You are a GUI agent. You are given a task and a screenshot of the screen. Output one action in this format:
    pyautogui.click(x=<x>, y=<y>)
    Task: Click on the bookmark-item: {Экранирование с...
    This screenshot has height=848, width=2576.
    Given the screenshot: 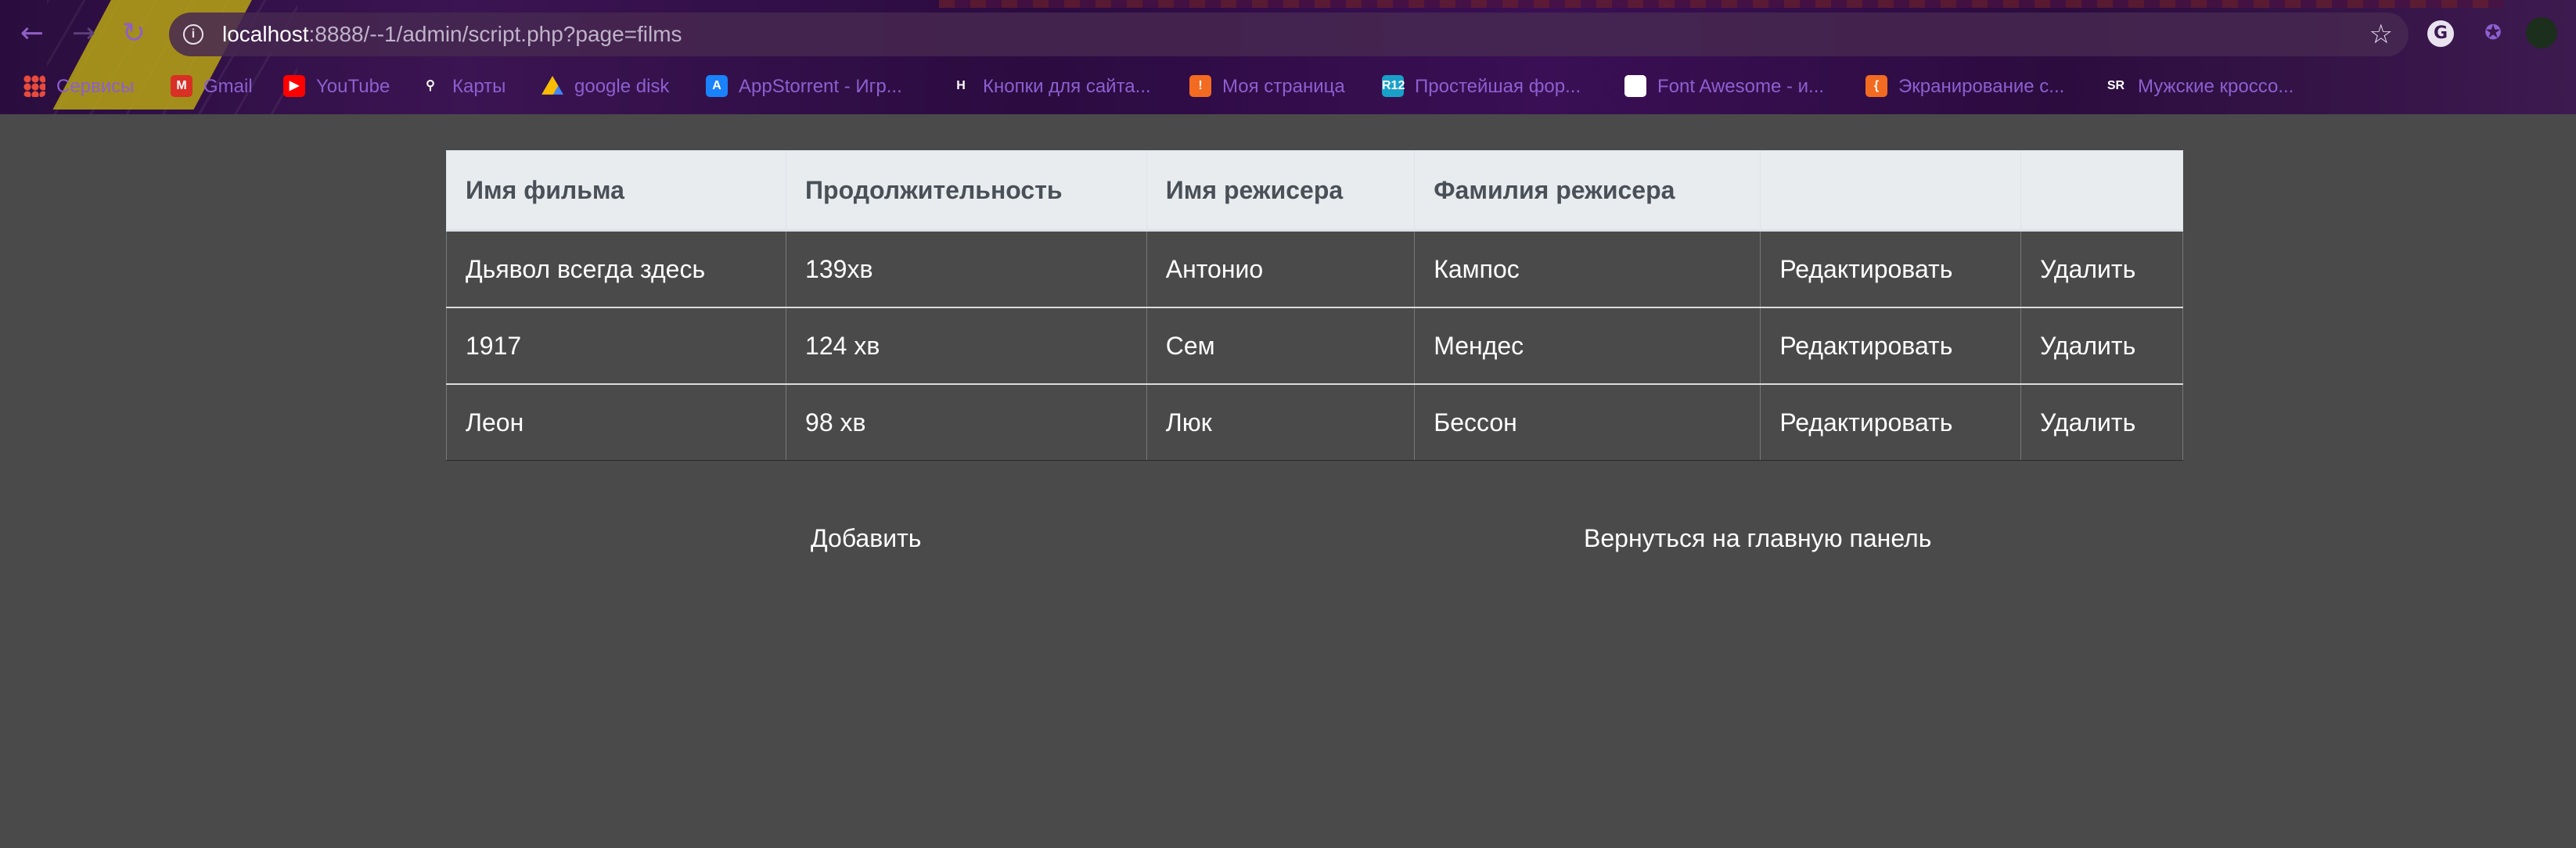 What is the action you would take?
    pyautogui.click(x=1965, y=87)
    